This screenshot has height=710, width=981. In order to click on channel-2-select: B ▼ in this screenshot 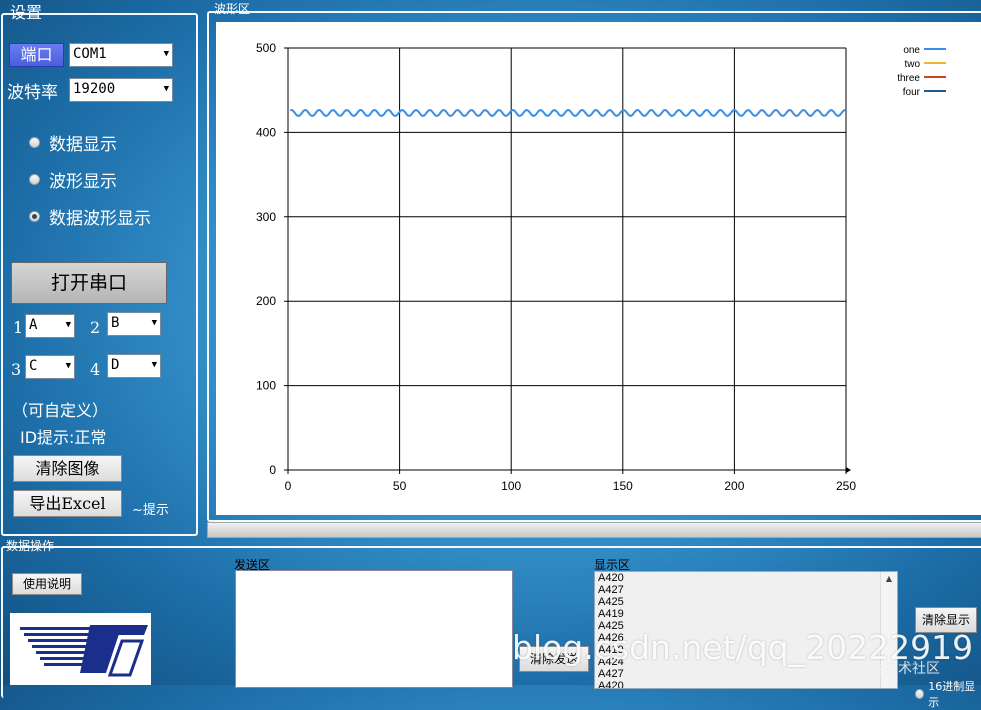, I will do `click(134, 324)`.